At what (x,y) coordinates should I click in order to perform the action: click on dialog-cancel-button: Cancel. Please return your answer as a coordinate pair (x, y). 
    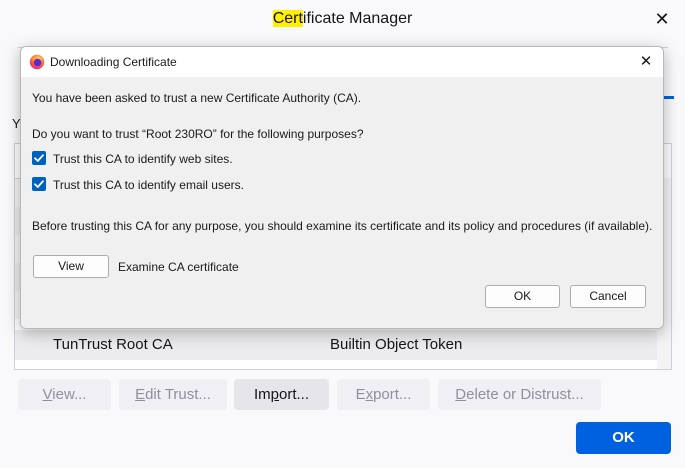
    Looking at the image, I should click on (608, 296).